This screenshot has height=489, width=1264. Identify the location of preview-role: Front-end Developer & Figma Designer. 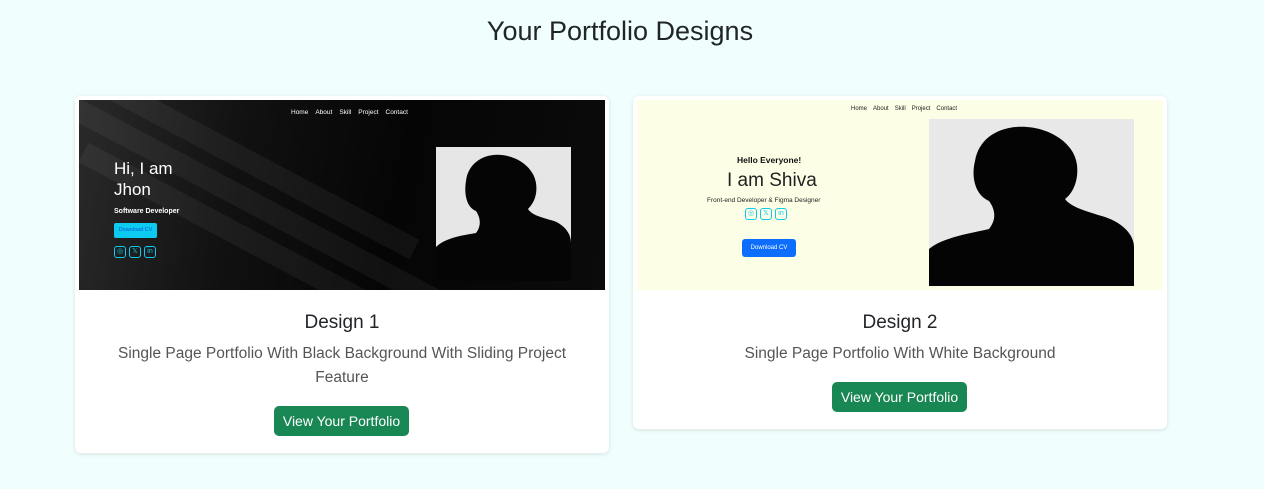
(764, 200).